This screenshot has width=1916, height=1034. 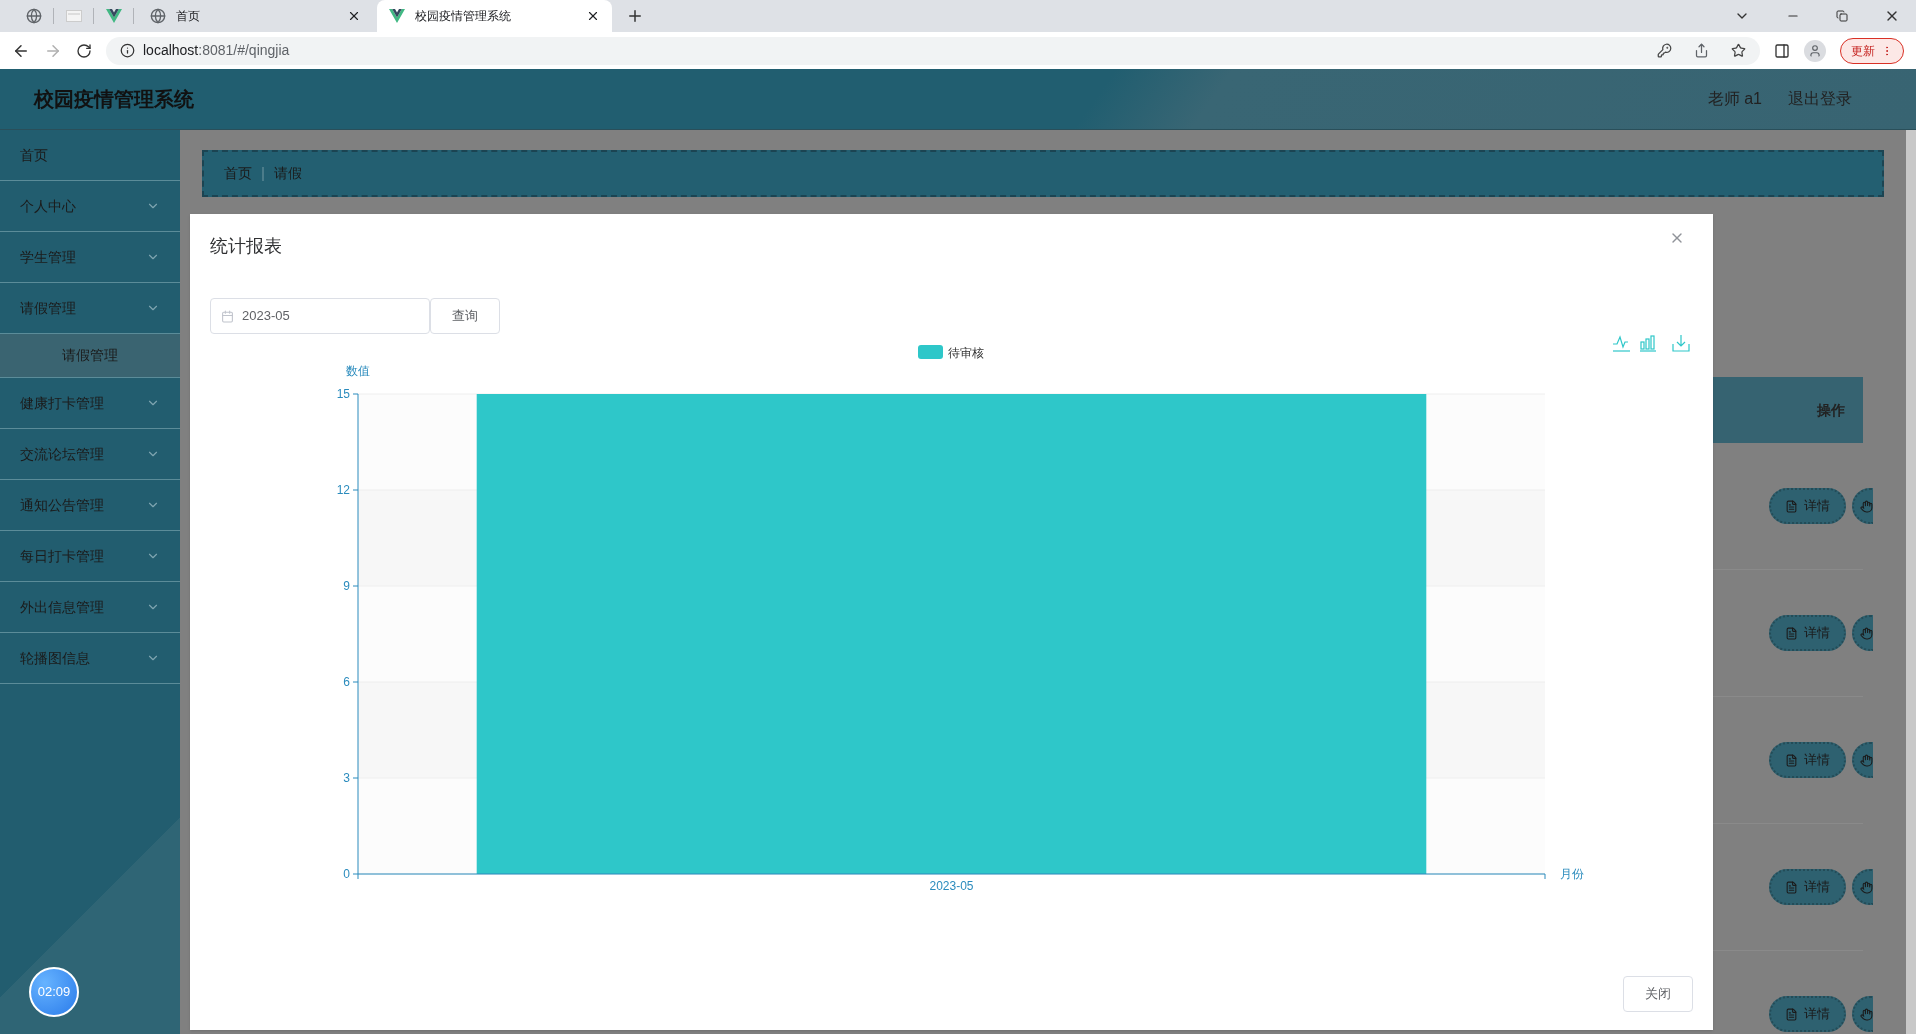 What do you see at coordinates (1701, 50) in the screenshot?
I see `share-icon` at bounding box center [1701, 50].